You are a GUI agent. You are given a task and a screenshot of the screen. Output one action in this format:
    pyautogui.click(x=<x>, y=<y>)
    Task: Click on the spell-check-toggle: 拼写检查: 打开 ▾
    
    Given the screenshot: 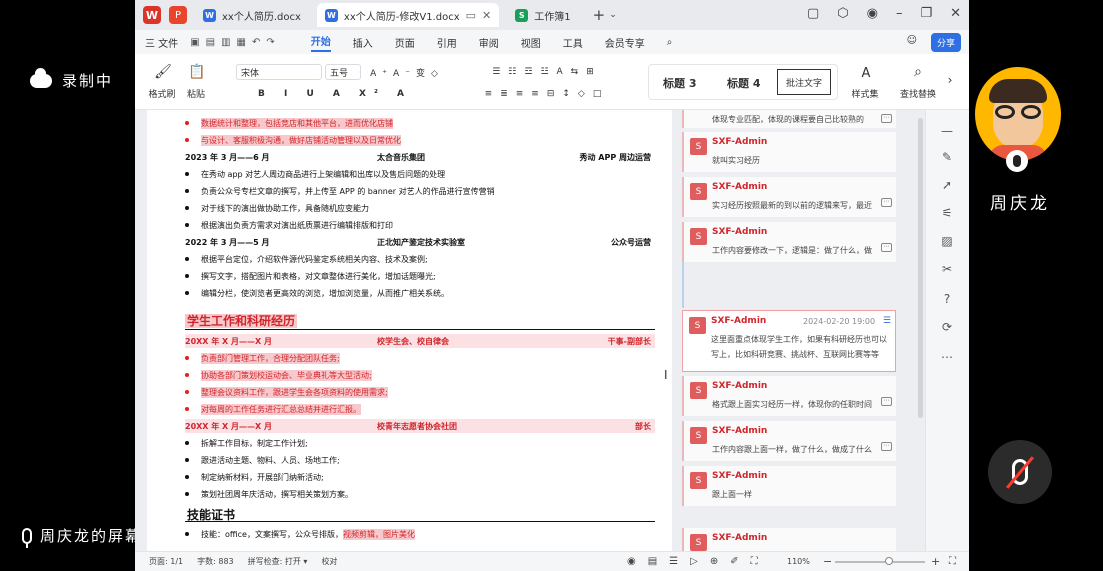 What is the action you would take?
    pyautogui.click(x=278, y=561)
    